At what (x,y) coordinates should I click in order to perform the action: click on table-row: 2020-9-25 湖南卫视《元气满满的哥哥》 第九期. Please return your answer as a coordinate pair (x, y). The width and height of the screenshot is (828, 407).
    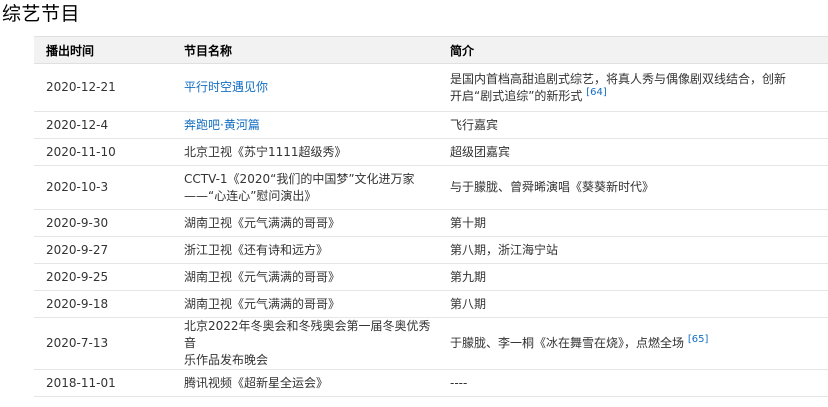
    Looking at the image, I should click on (431, 277).